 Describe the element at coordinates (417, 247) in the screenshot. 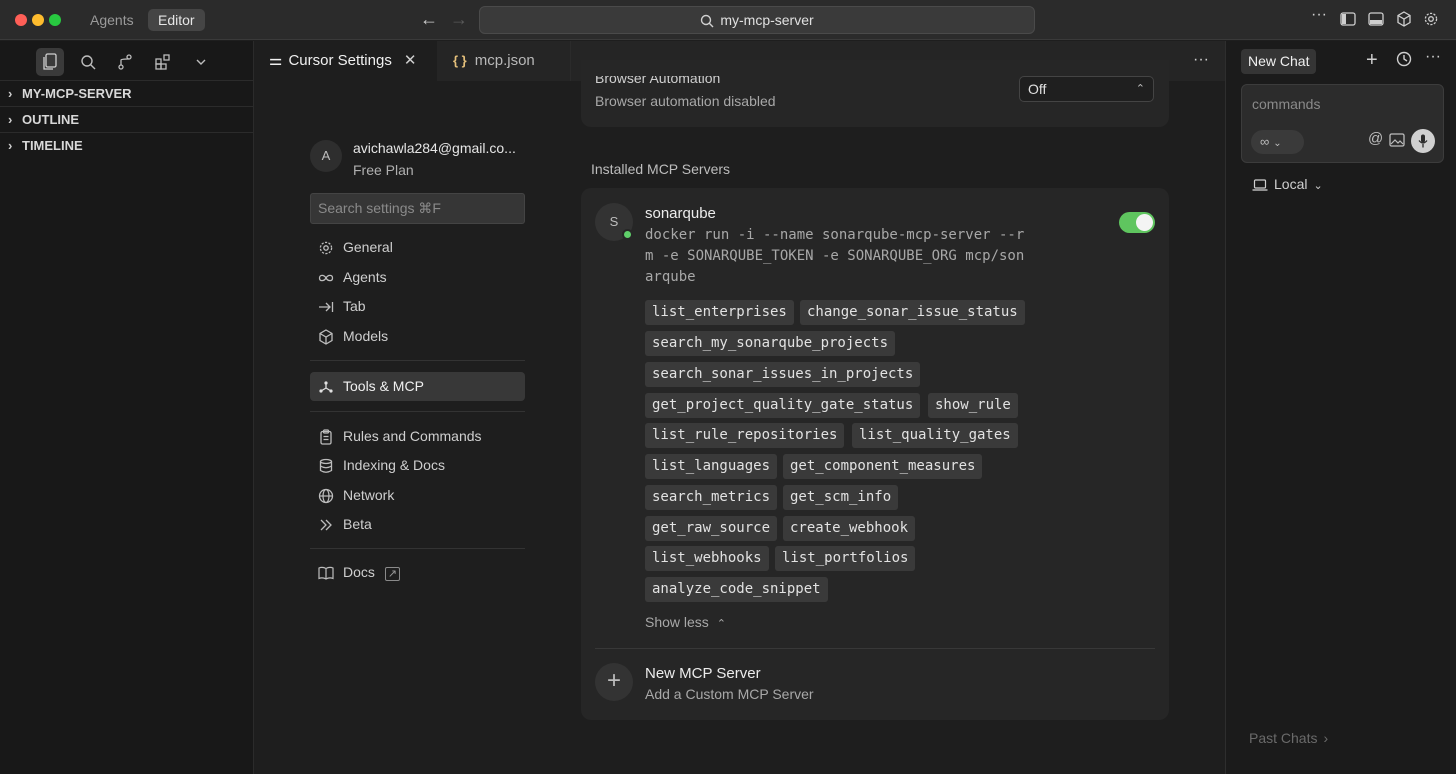

I see `settings-nav-general: General` at that location.